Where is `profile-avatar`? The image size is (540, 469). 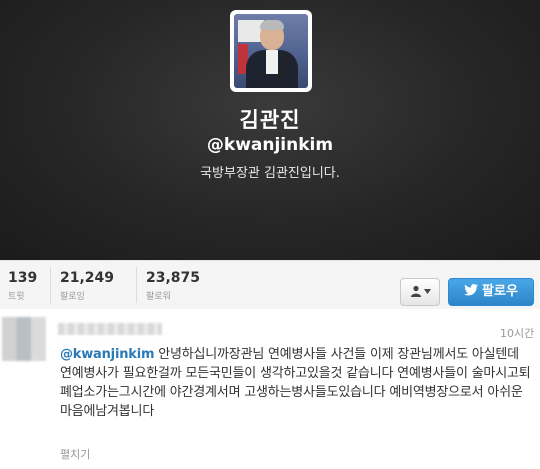 profile-avatar is located at coordinates (271, 51).